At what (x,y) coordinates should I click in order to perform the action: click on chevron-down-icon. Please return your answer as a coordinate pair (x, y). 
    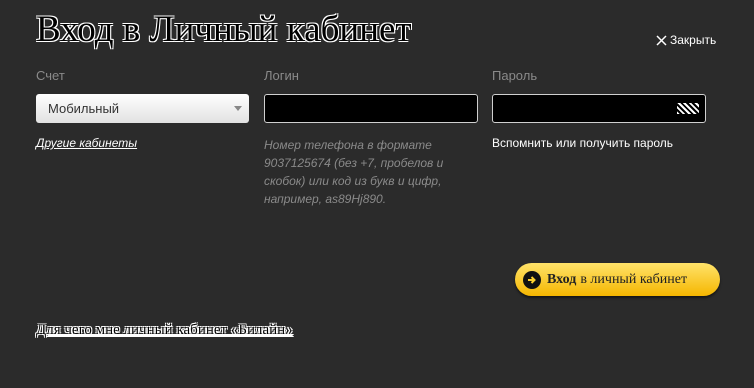
    Looking at the image, I should click on (238, 108).